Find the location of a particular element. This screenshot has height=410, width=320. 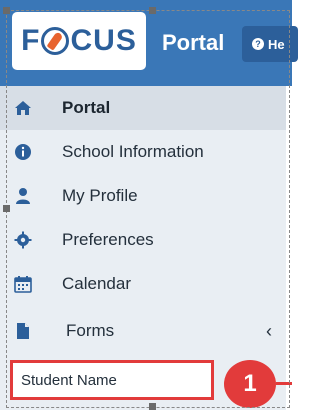

question-circle-icon: ? is located at coordinates (258, 44).